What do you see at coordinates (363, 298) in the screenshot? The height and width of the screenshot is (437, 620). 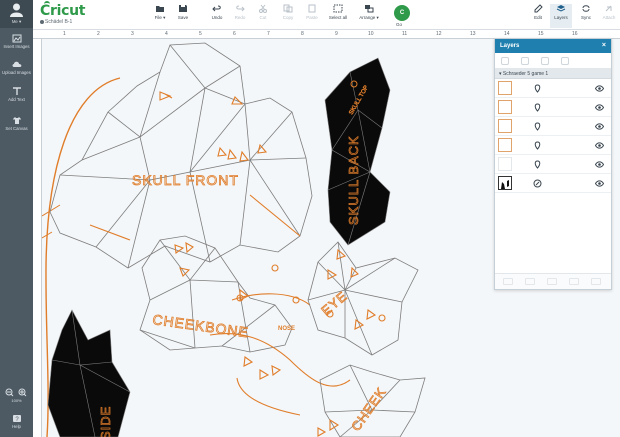 I see `eye-piece` at bounding box center [363, 298].